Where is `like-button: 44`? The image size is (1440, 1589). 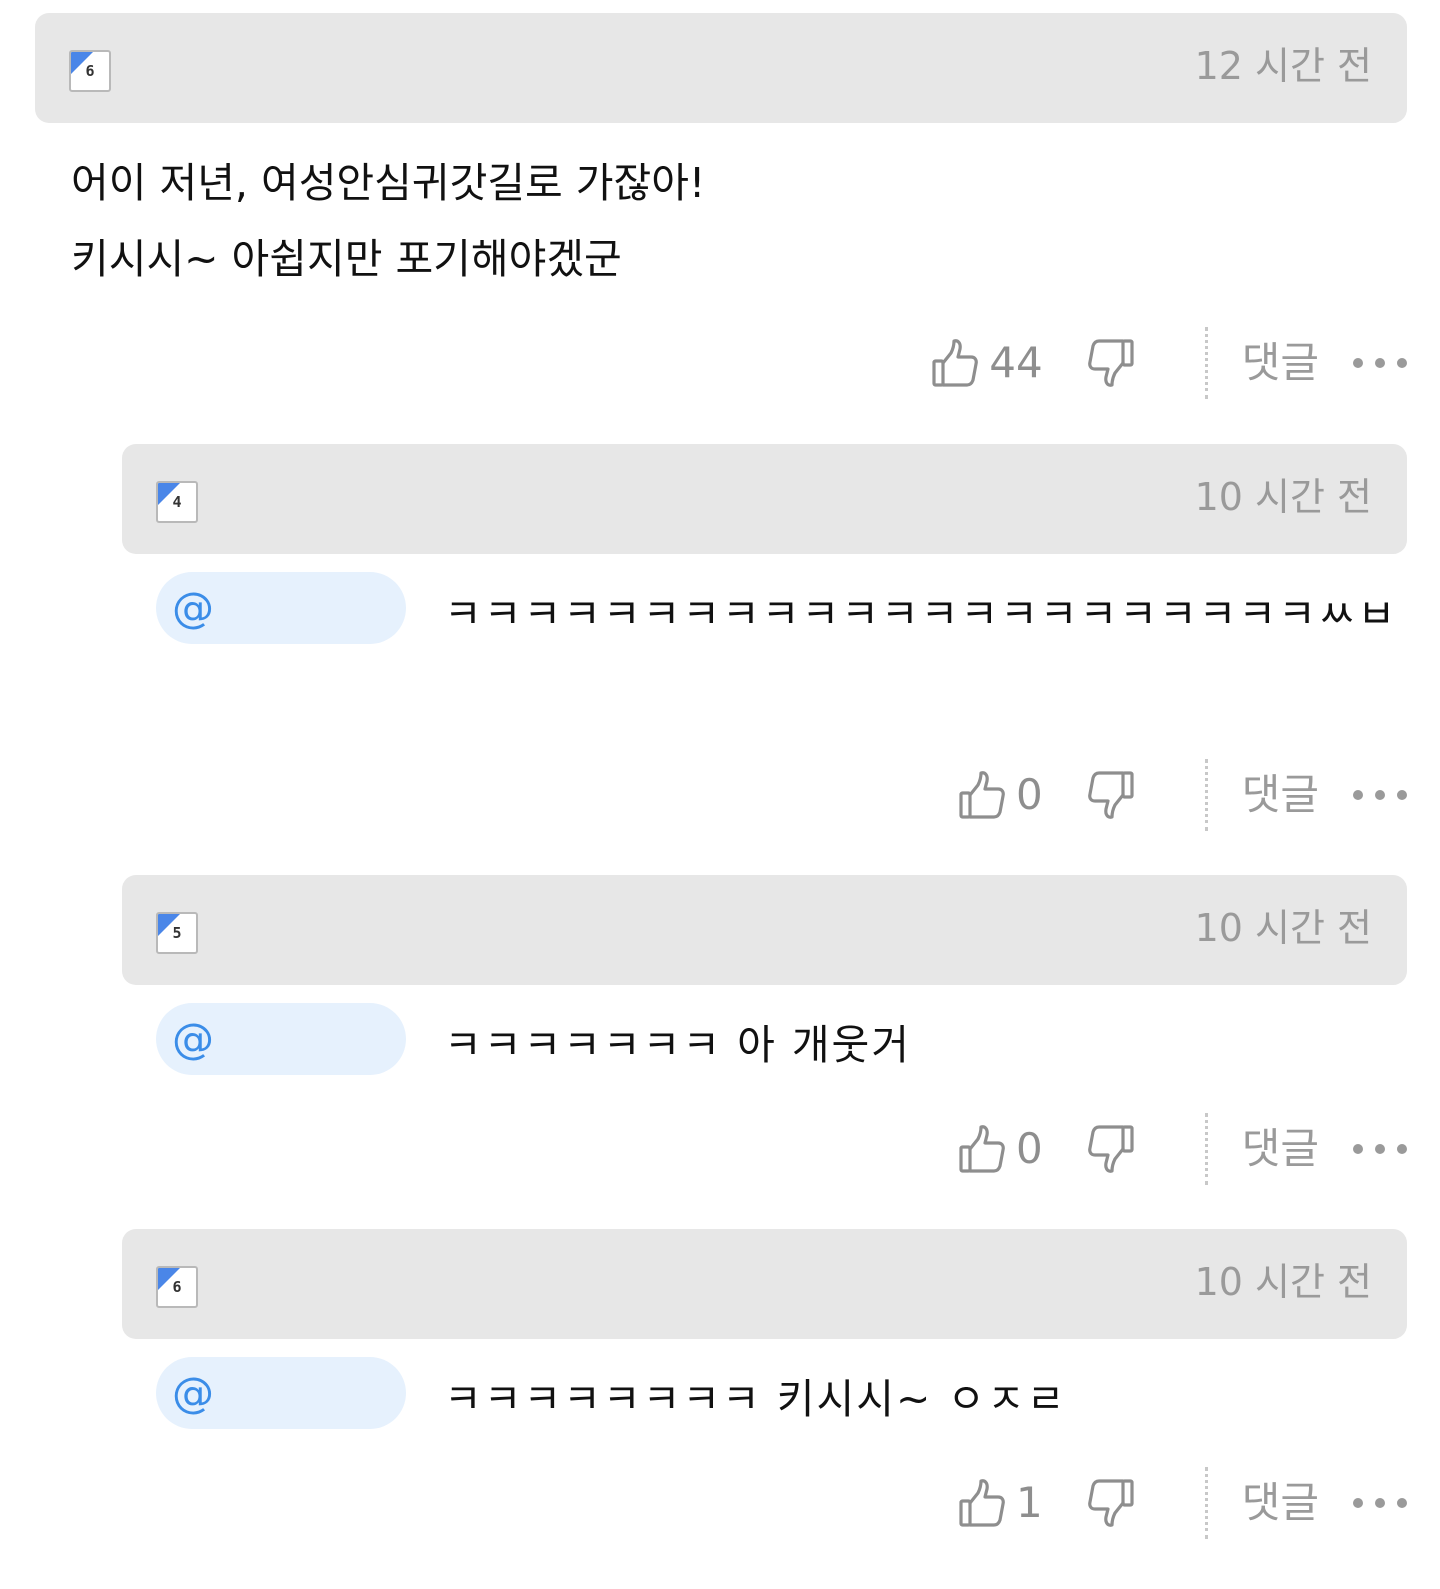 like-button: 44 is located at coordinates (987, 363).